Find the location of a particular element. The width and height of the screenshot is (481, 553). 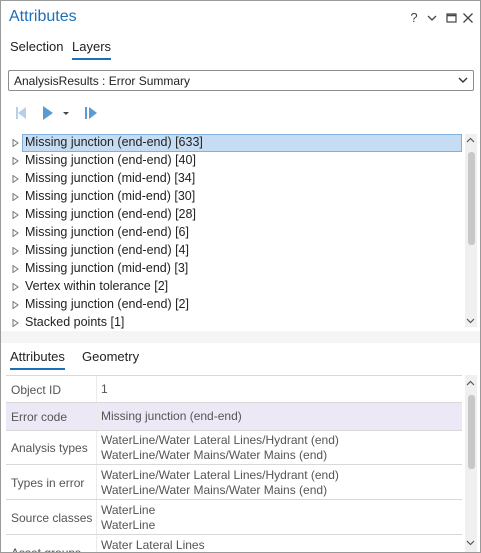

tree-item: Missing junction (mid-end) [30] is located at coordinates (232, 197).